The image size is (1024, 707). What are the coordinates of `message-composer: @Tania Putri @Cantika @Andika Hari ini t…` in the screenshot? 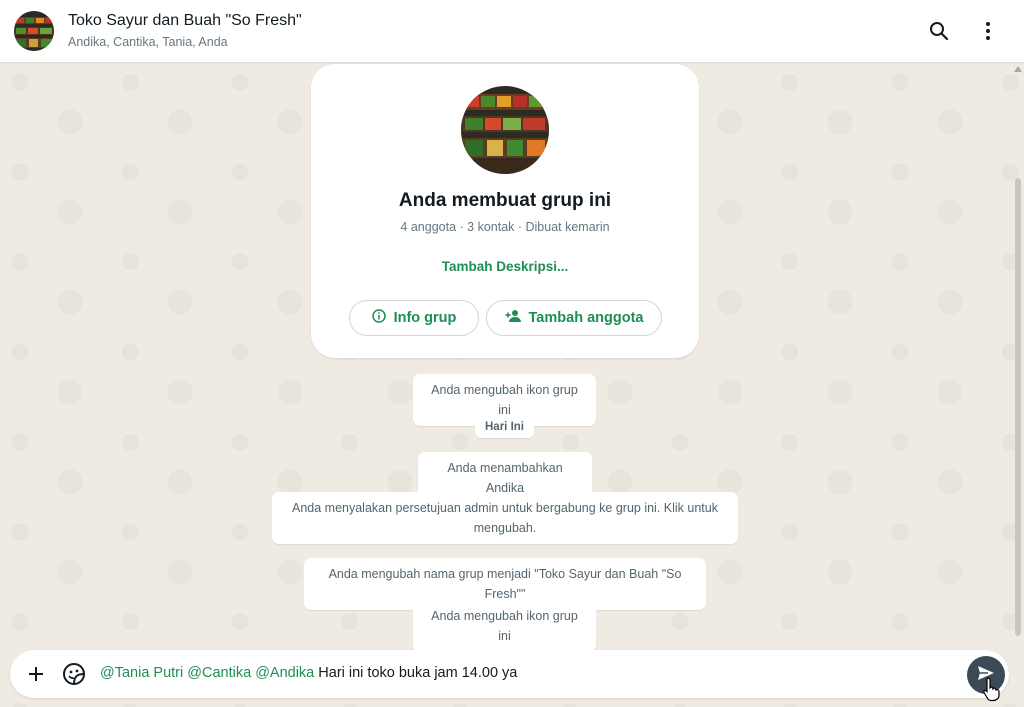 It's located at (509, 674).